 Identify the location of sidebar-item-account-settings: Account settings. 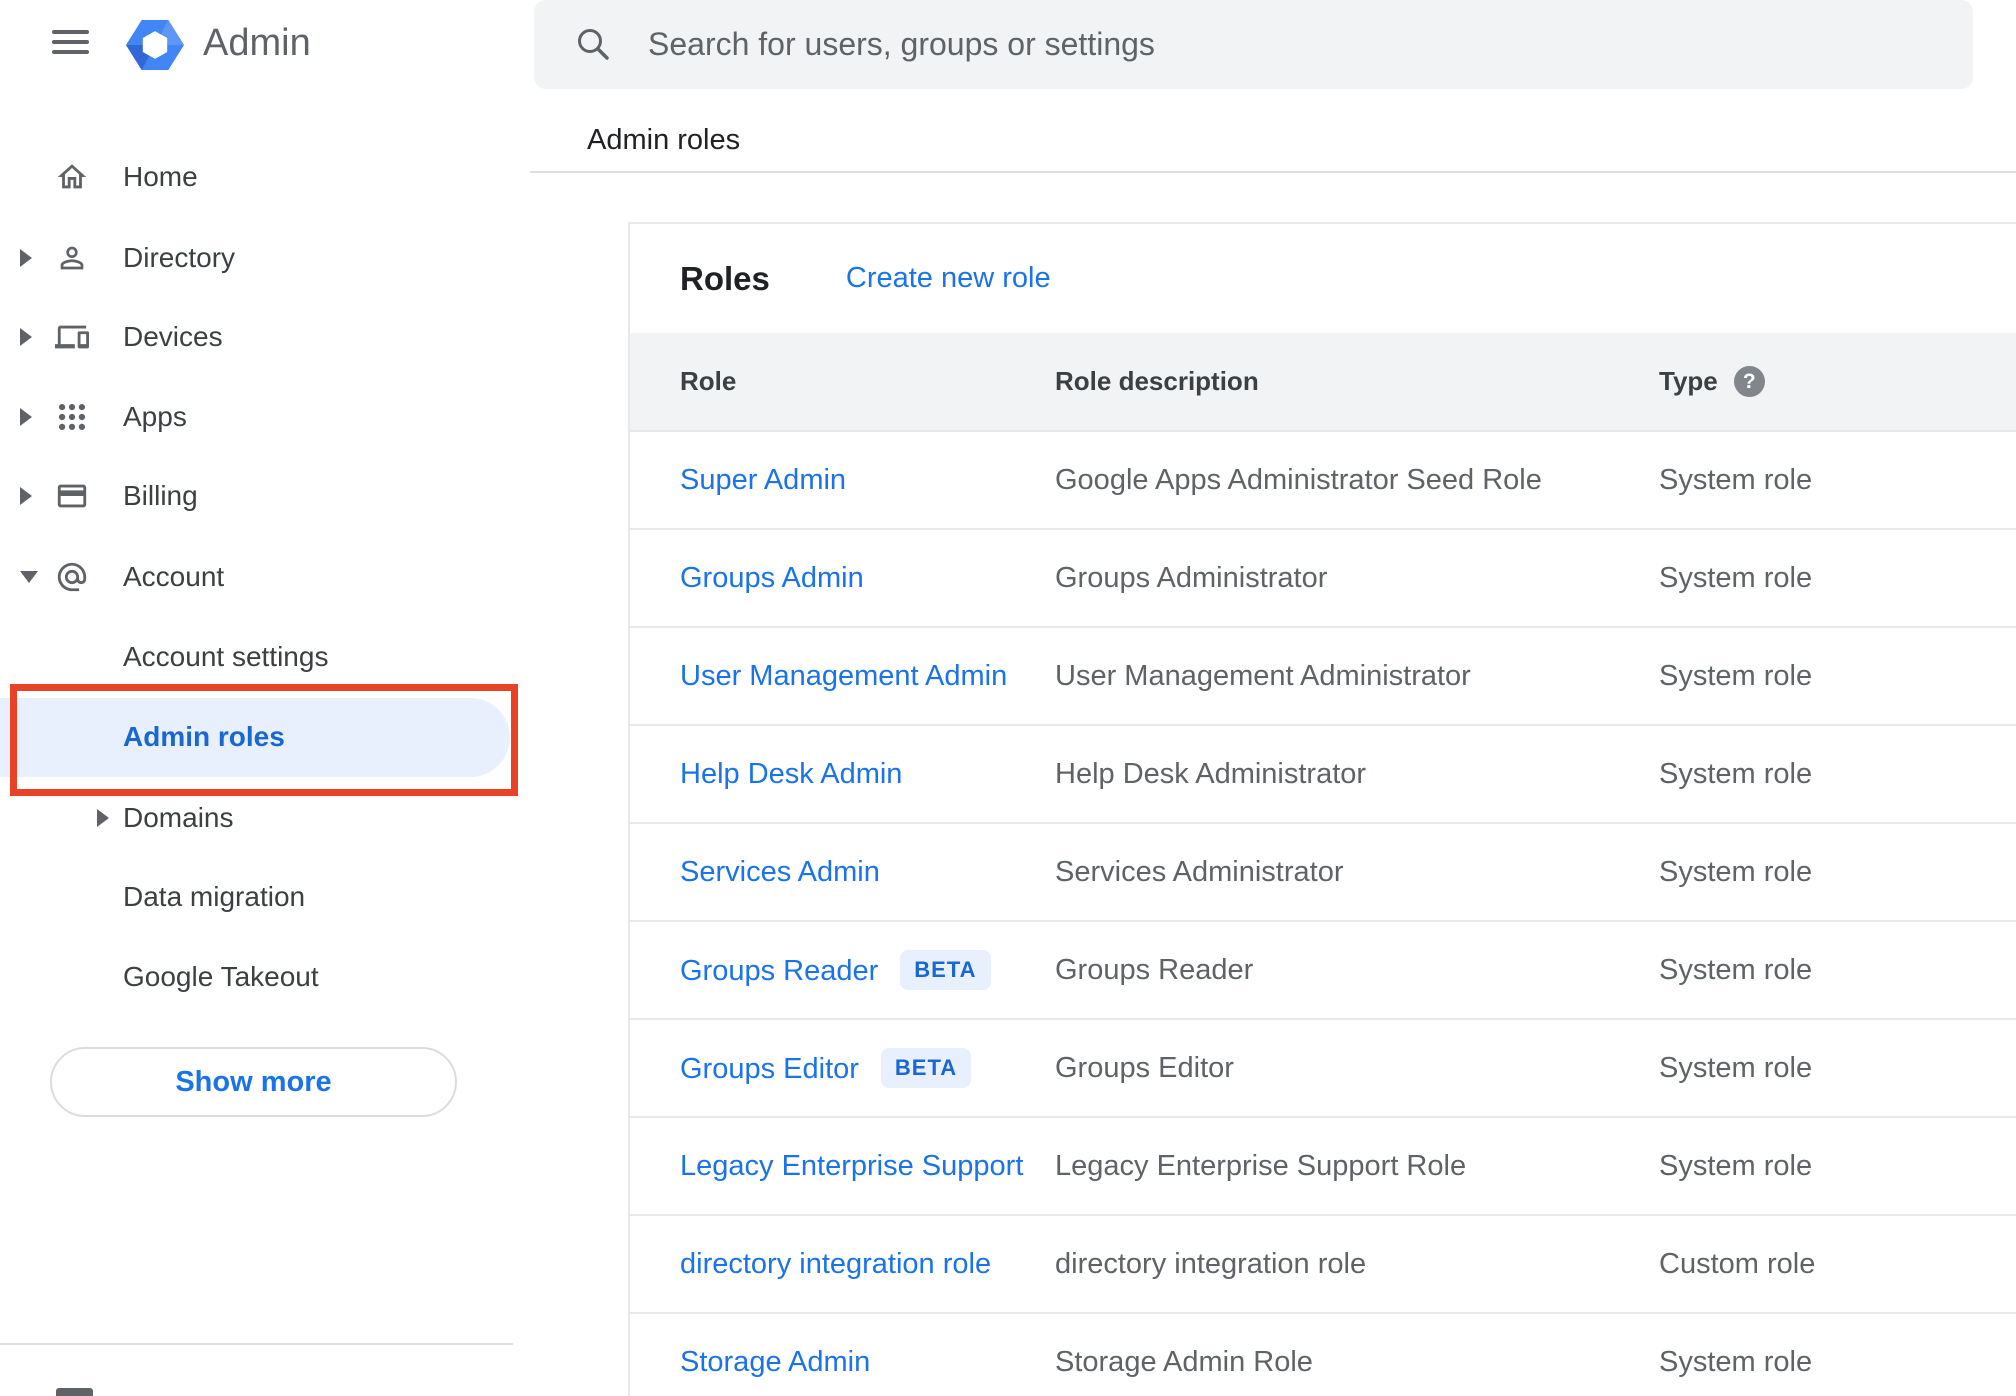
(256, 657).